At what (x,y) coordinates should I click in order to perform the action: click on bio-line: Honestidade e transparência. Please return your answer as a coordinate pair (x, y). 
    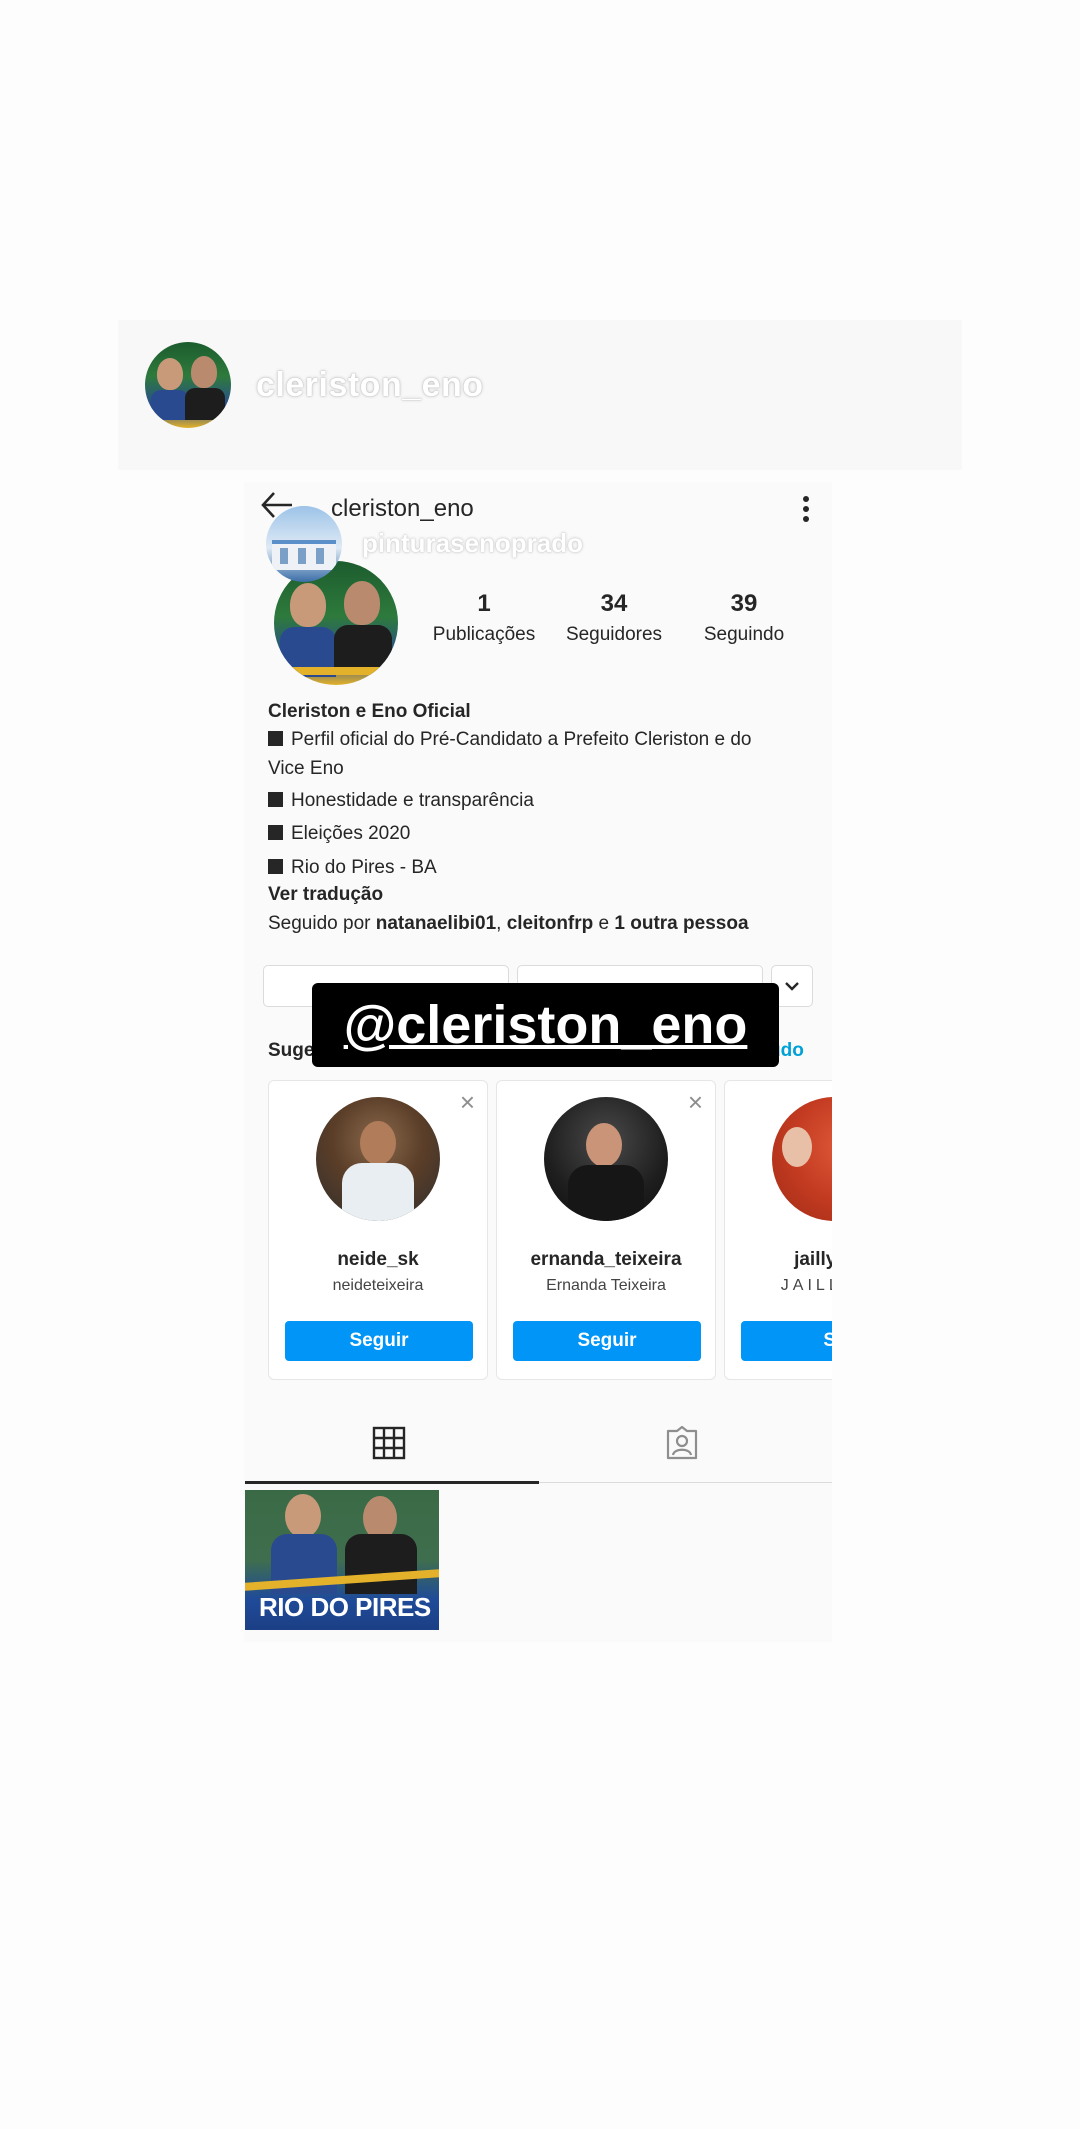
    Looking at the image, I should click on (538, 800).